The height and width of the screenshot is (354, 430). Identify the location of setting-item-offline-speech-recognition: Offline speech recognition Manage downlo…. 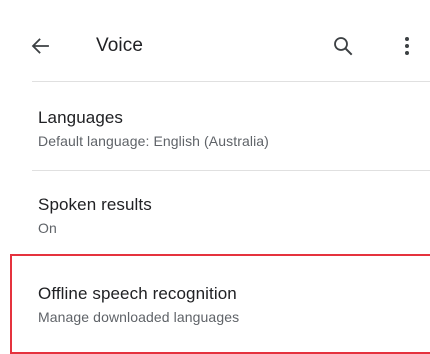
(215, 304).